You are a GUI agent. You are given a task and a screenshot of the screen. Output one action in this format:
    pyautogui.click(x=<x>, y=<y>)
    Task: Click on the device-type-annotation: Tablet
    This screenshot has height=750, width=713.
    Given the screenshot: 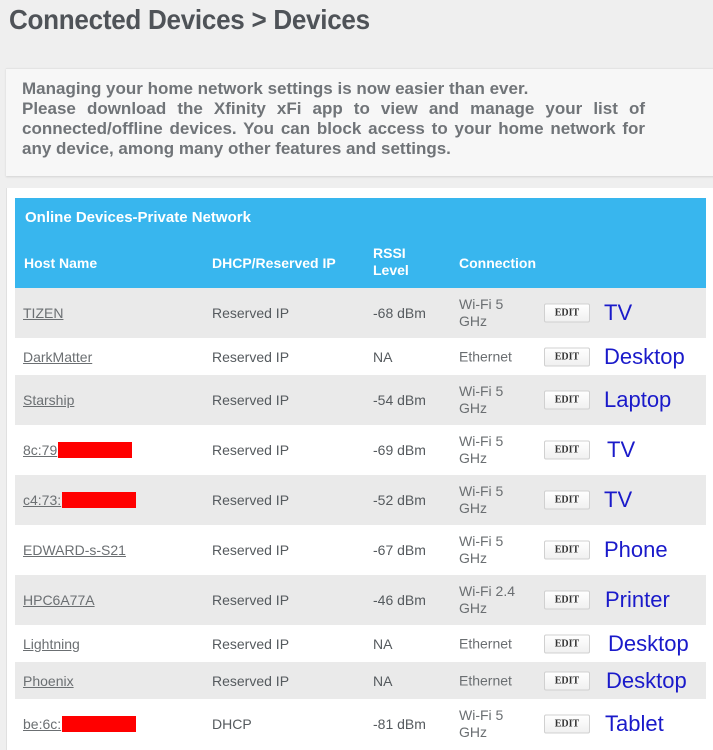 What is the action you would take?
    pyautogui.click(x=634, y=723)
    